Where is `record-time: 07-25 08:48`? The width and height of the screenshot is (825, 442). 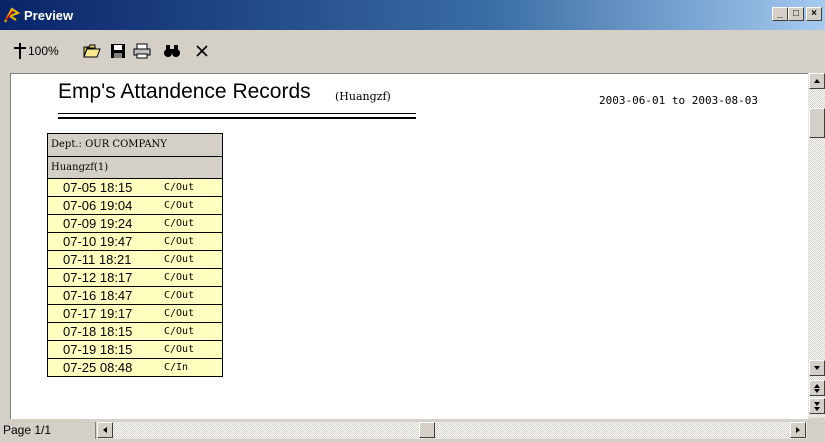 record-time: 07-25 08:48 is located at coordinates (98, 367).